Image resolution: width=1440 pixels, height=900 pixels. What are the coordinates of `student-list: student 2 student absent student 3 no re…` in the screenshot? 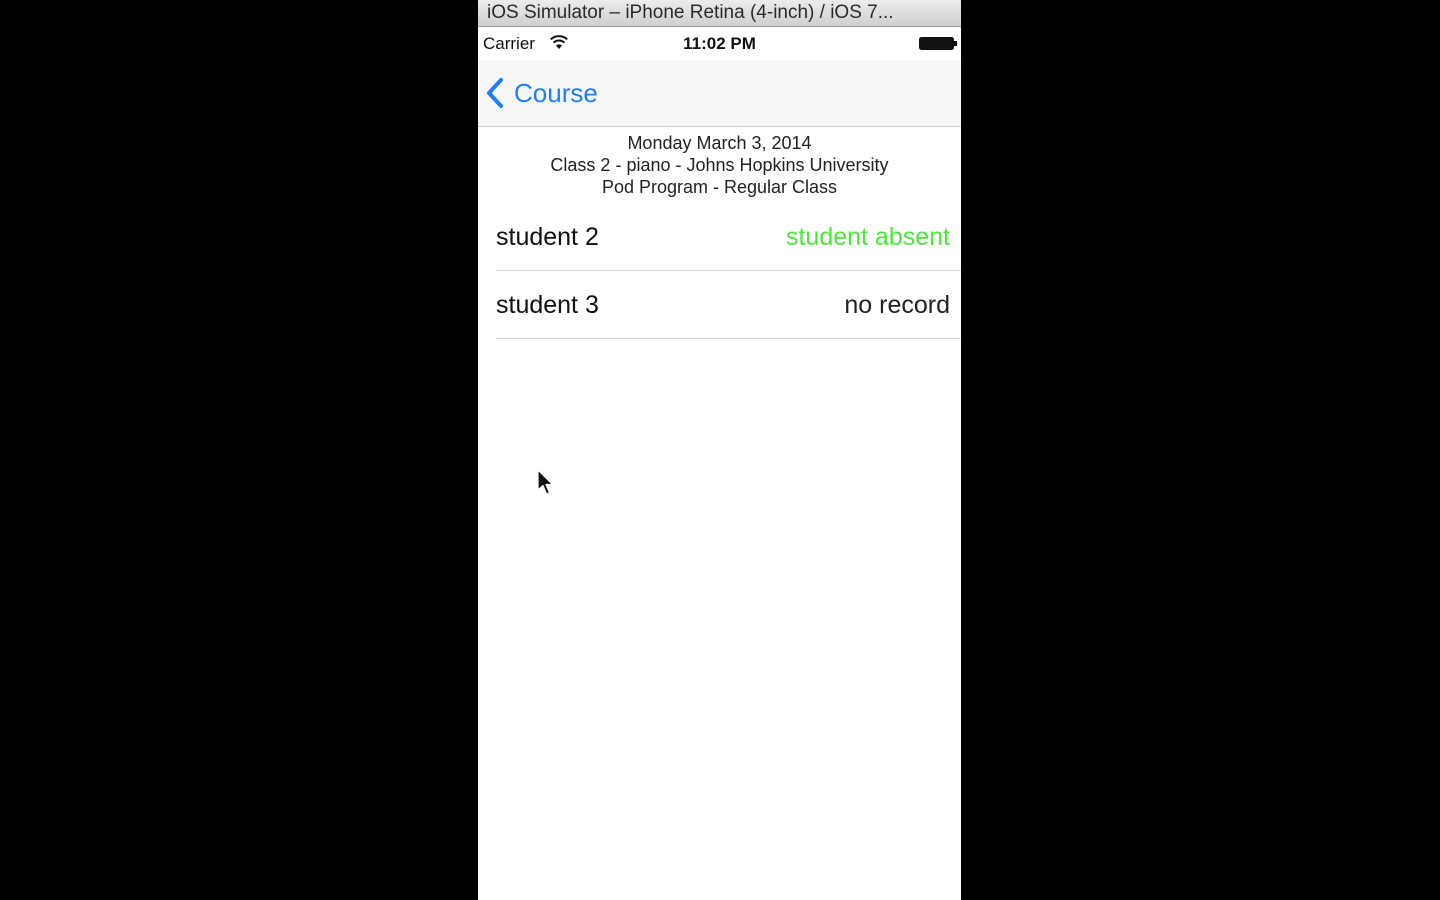 It's located at (719, 271).